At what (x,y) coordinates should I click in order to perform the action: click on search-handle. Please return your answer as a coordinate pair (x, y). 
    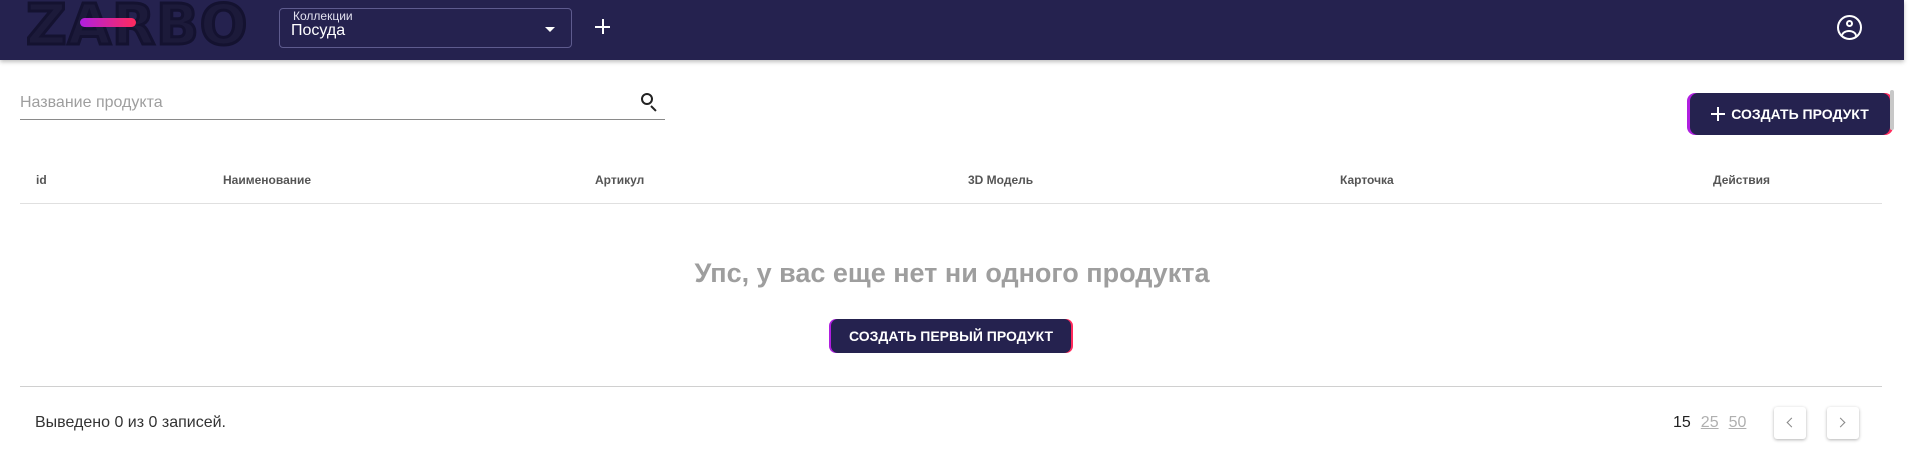
    Looking at the image, I should click on (653, 108).